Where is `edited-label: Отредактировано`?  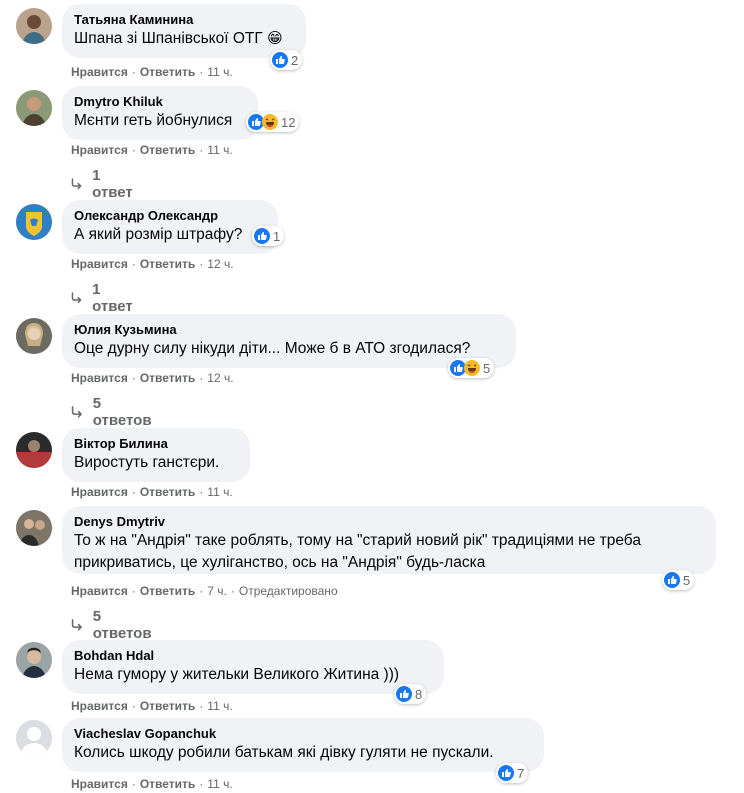 edited-label: Отредактировано is located at coordinates (288, 591).